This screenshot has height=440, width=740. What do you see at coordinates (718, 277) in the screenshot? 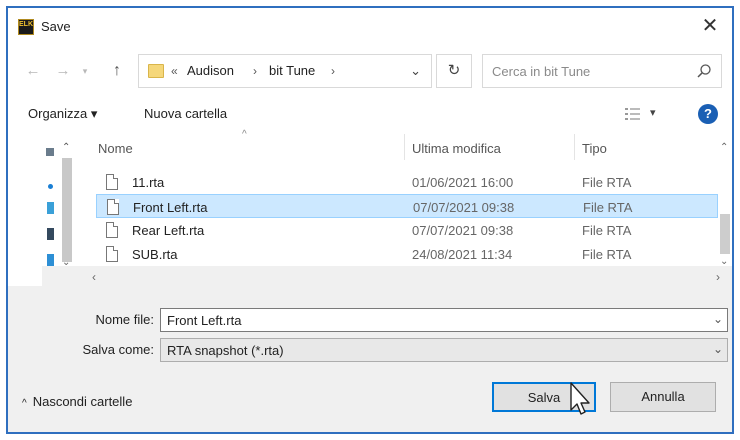
I see `scroll-right-icon: ›` at bounding box center [718, 277].